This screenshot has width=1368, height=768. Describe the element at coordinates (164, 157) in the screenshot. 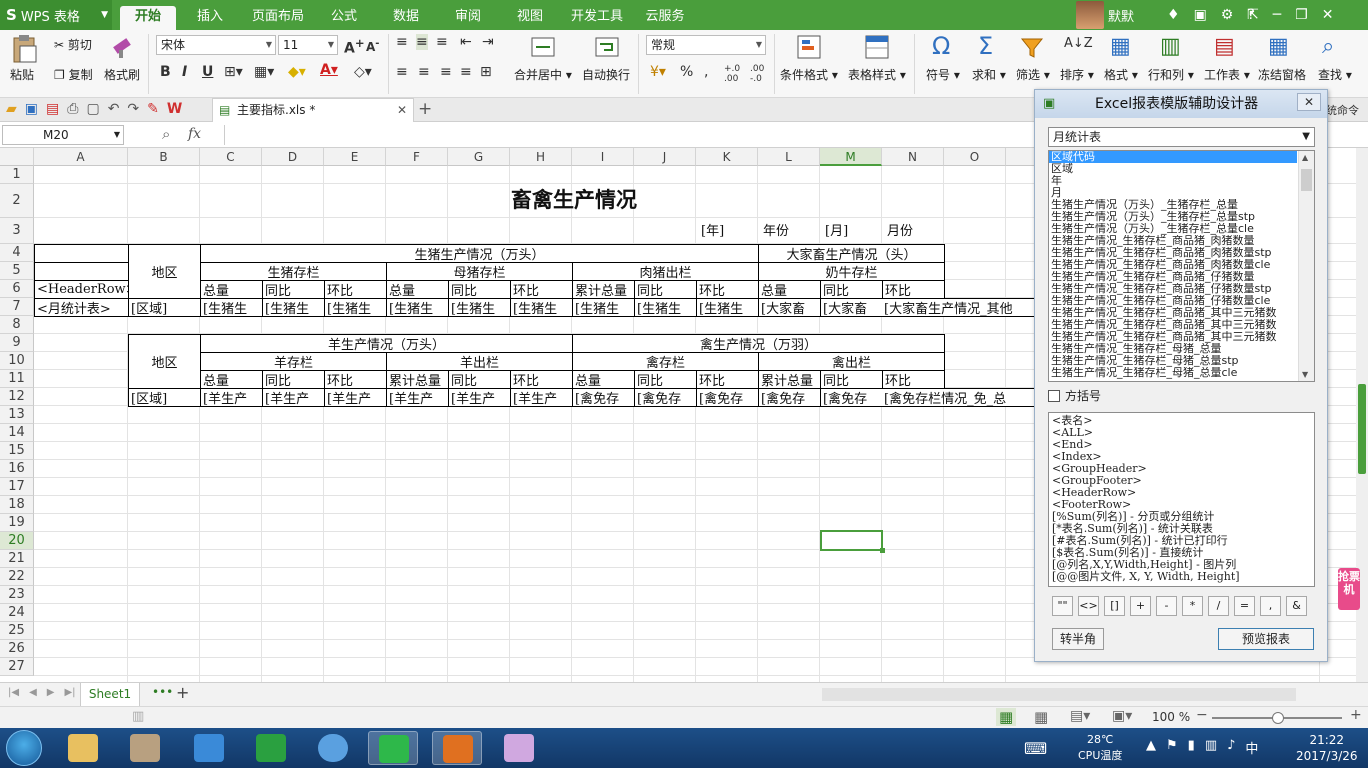

I see `column-header-b: B` at that location.